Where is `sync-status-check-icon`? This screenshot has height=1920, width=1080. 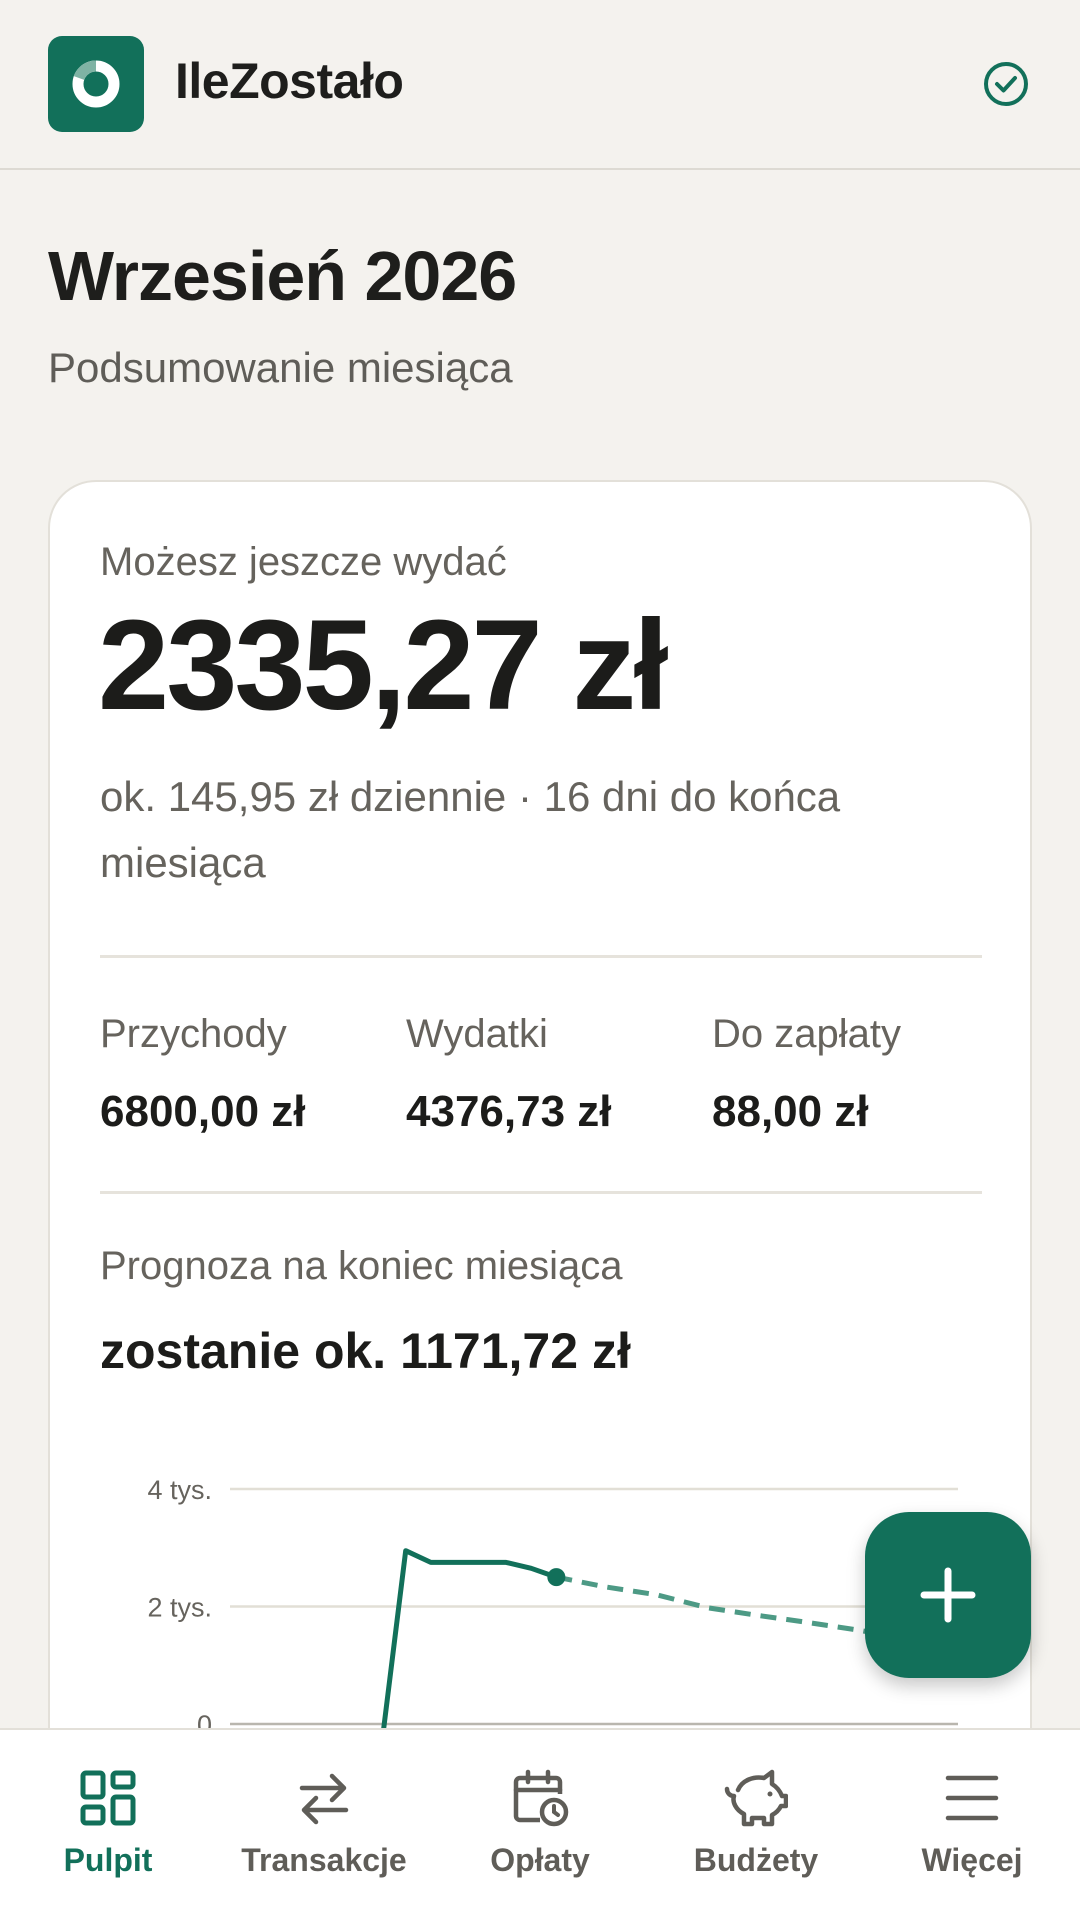 sync-status-check-icon is located at coordinates (1006, 84).